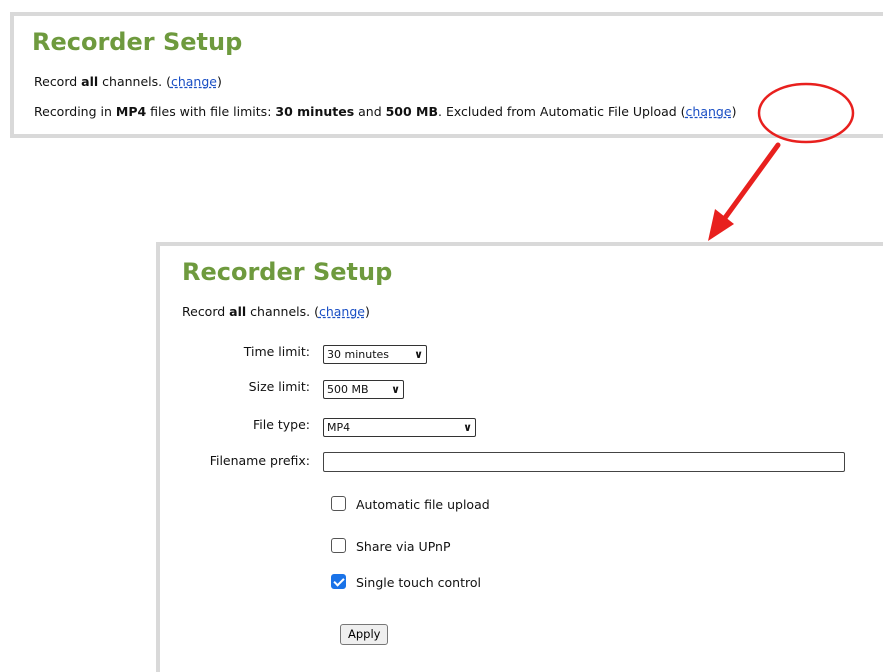  What do you see at coordinates (338, 581) in the screenshot?
I see `single-touch-control-checkbox` at bounding box center [338, 581].